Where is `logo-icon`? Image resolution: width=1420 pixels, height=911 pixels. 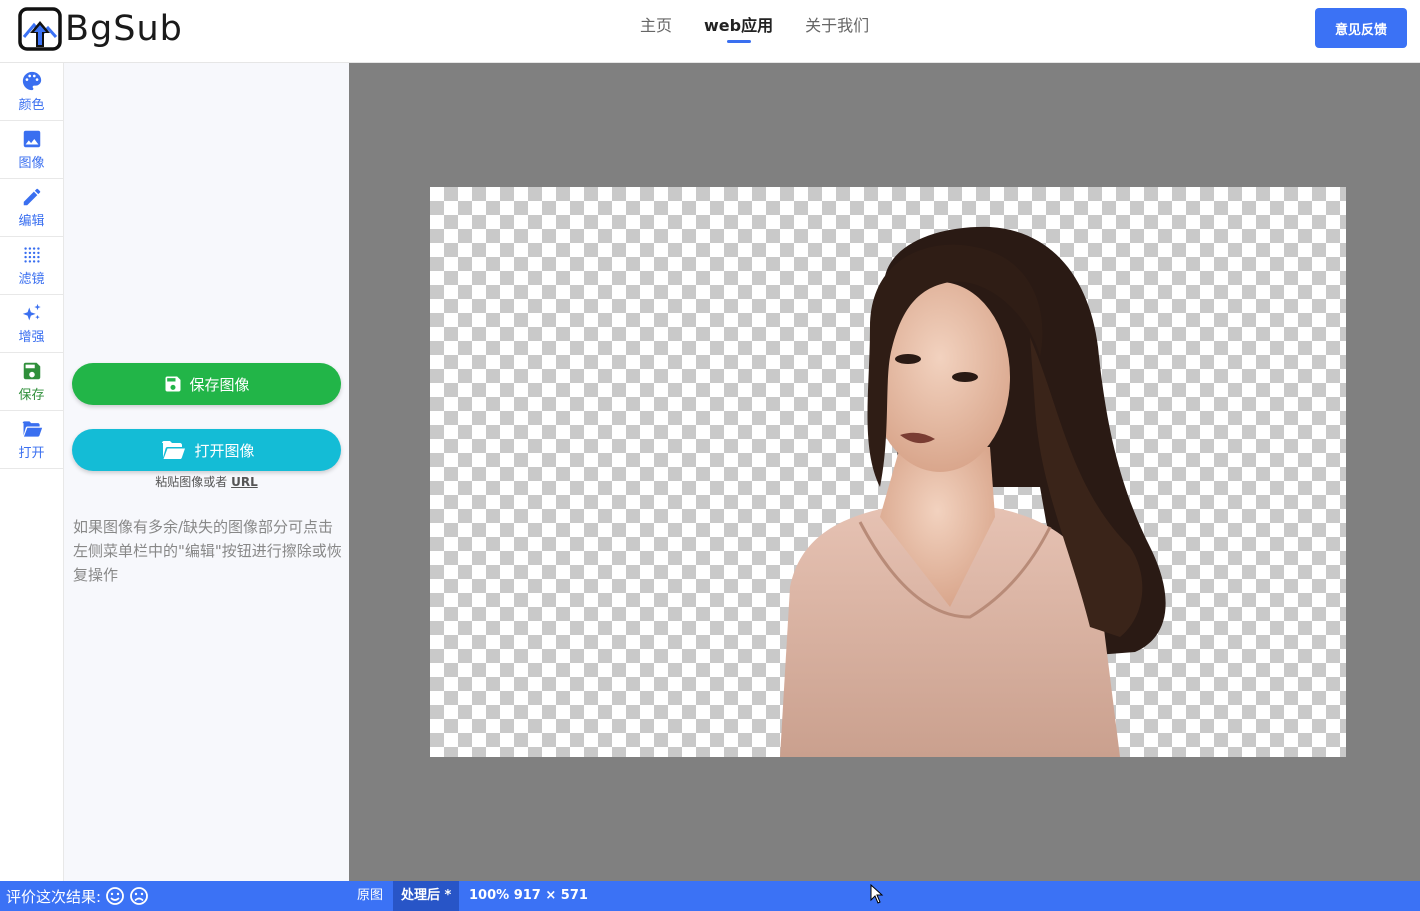
logo-icon is located at coordinates (40, 29).